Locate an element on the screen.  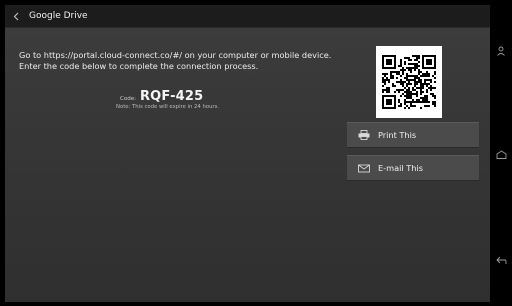
code-label: Code: is located at coordinates (128, 99).